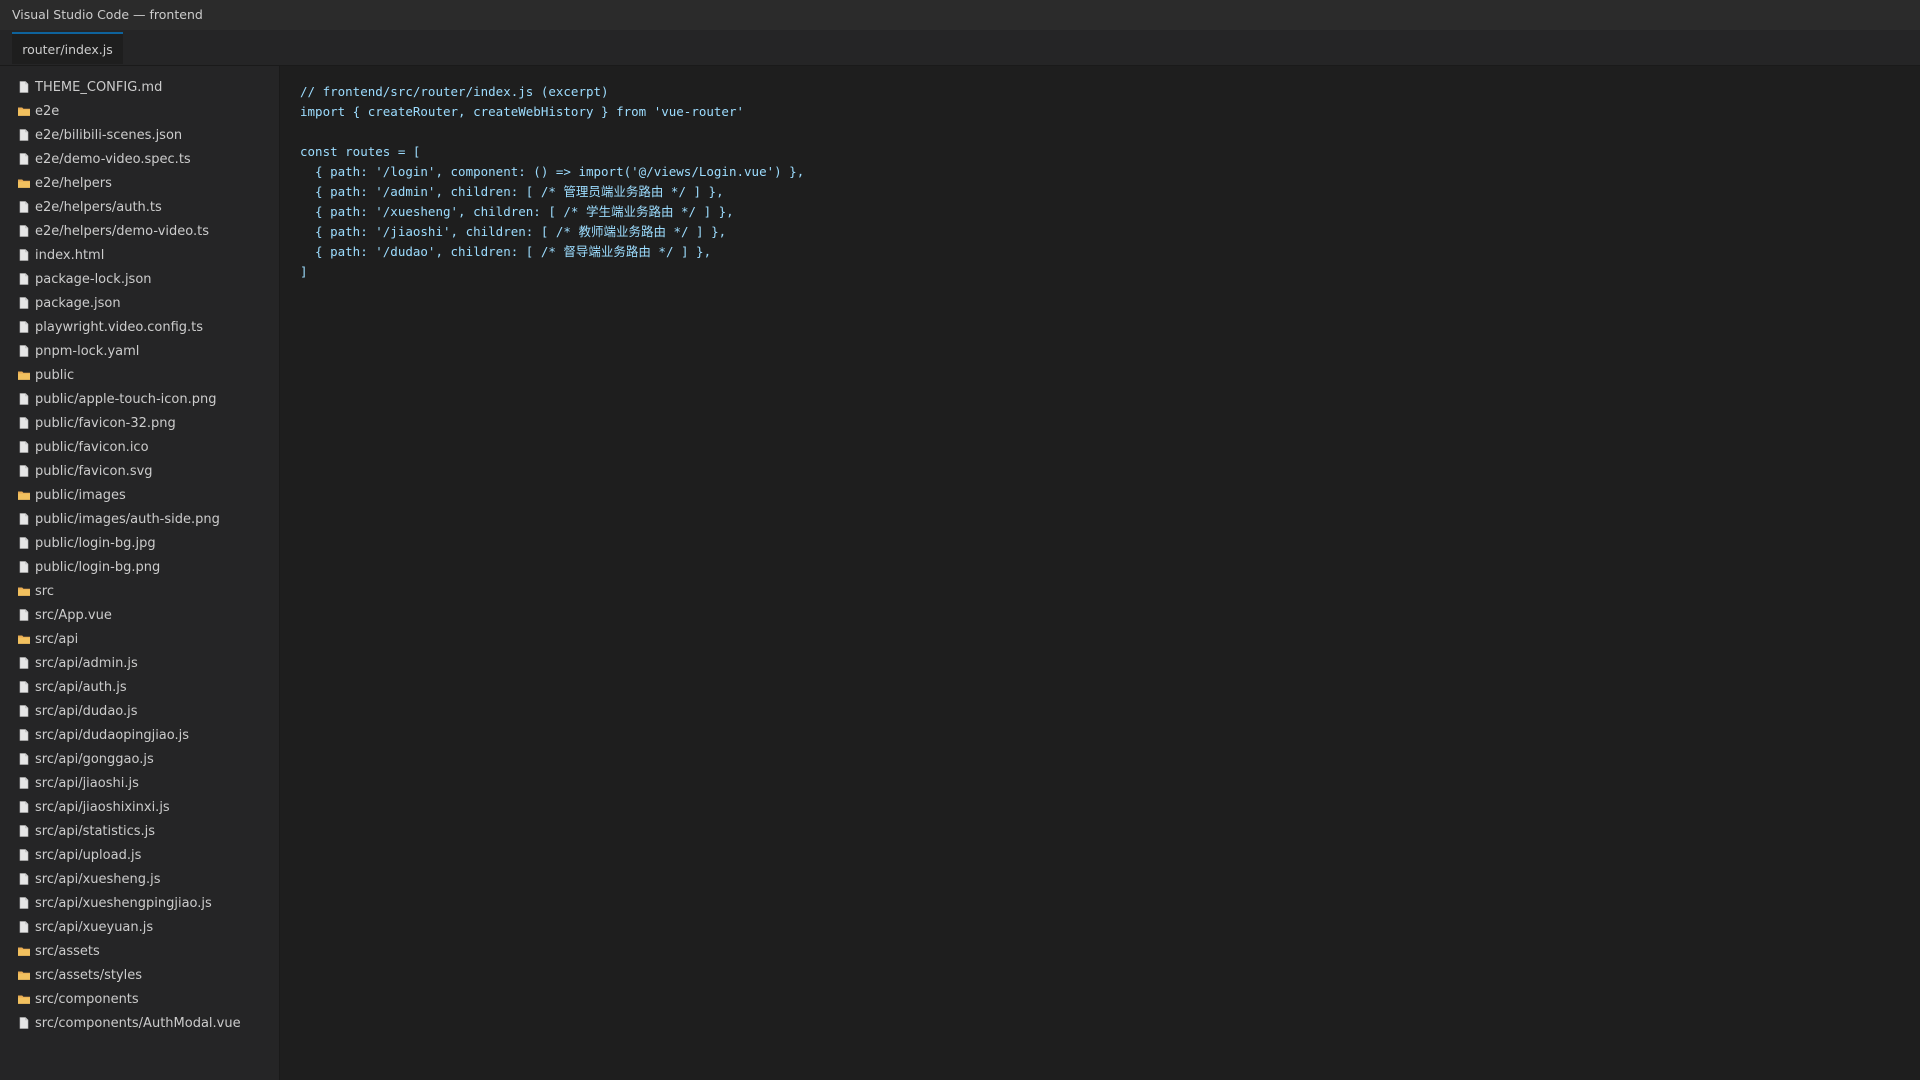 This screenshot has height=1080, width=1920. Describe the element at coordinates (139, 303) in the screenshot. I see `explorer-file-item: package.json` at that location.